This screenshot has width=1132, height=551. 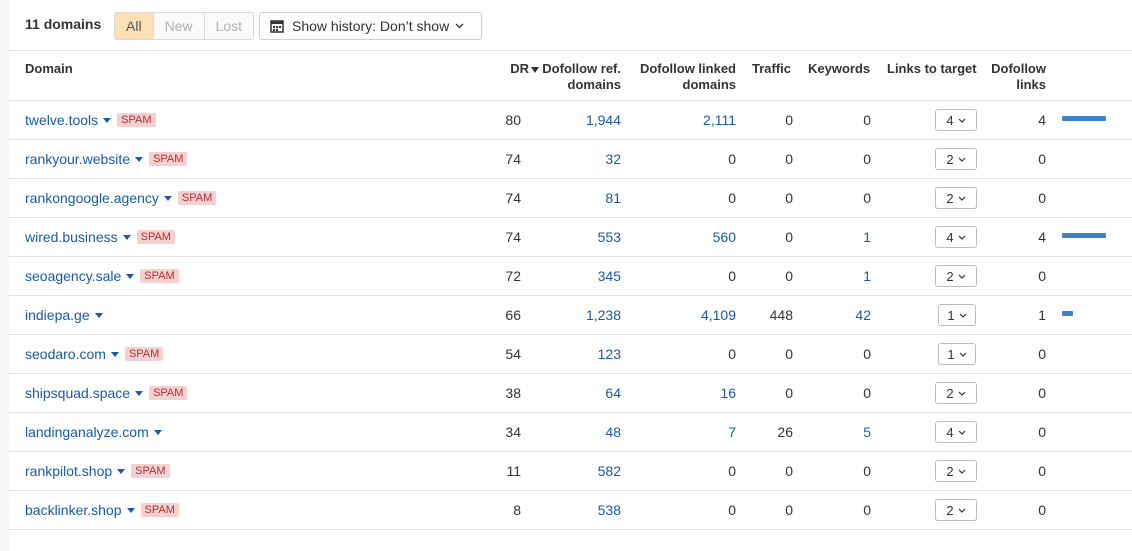 What do you see at coordinates (228, 26) in the screenshot?
I see `filter-lost-button: Lost` at bounding box center [228, 26].